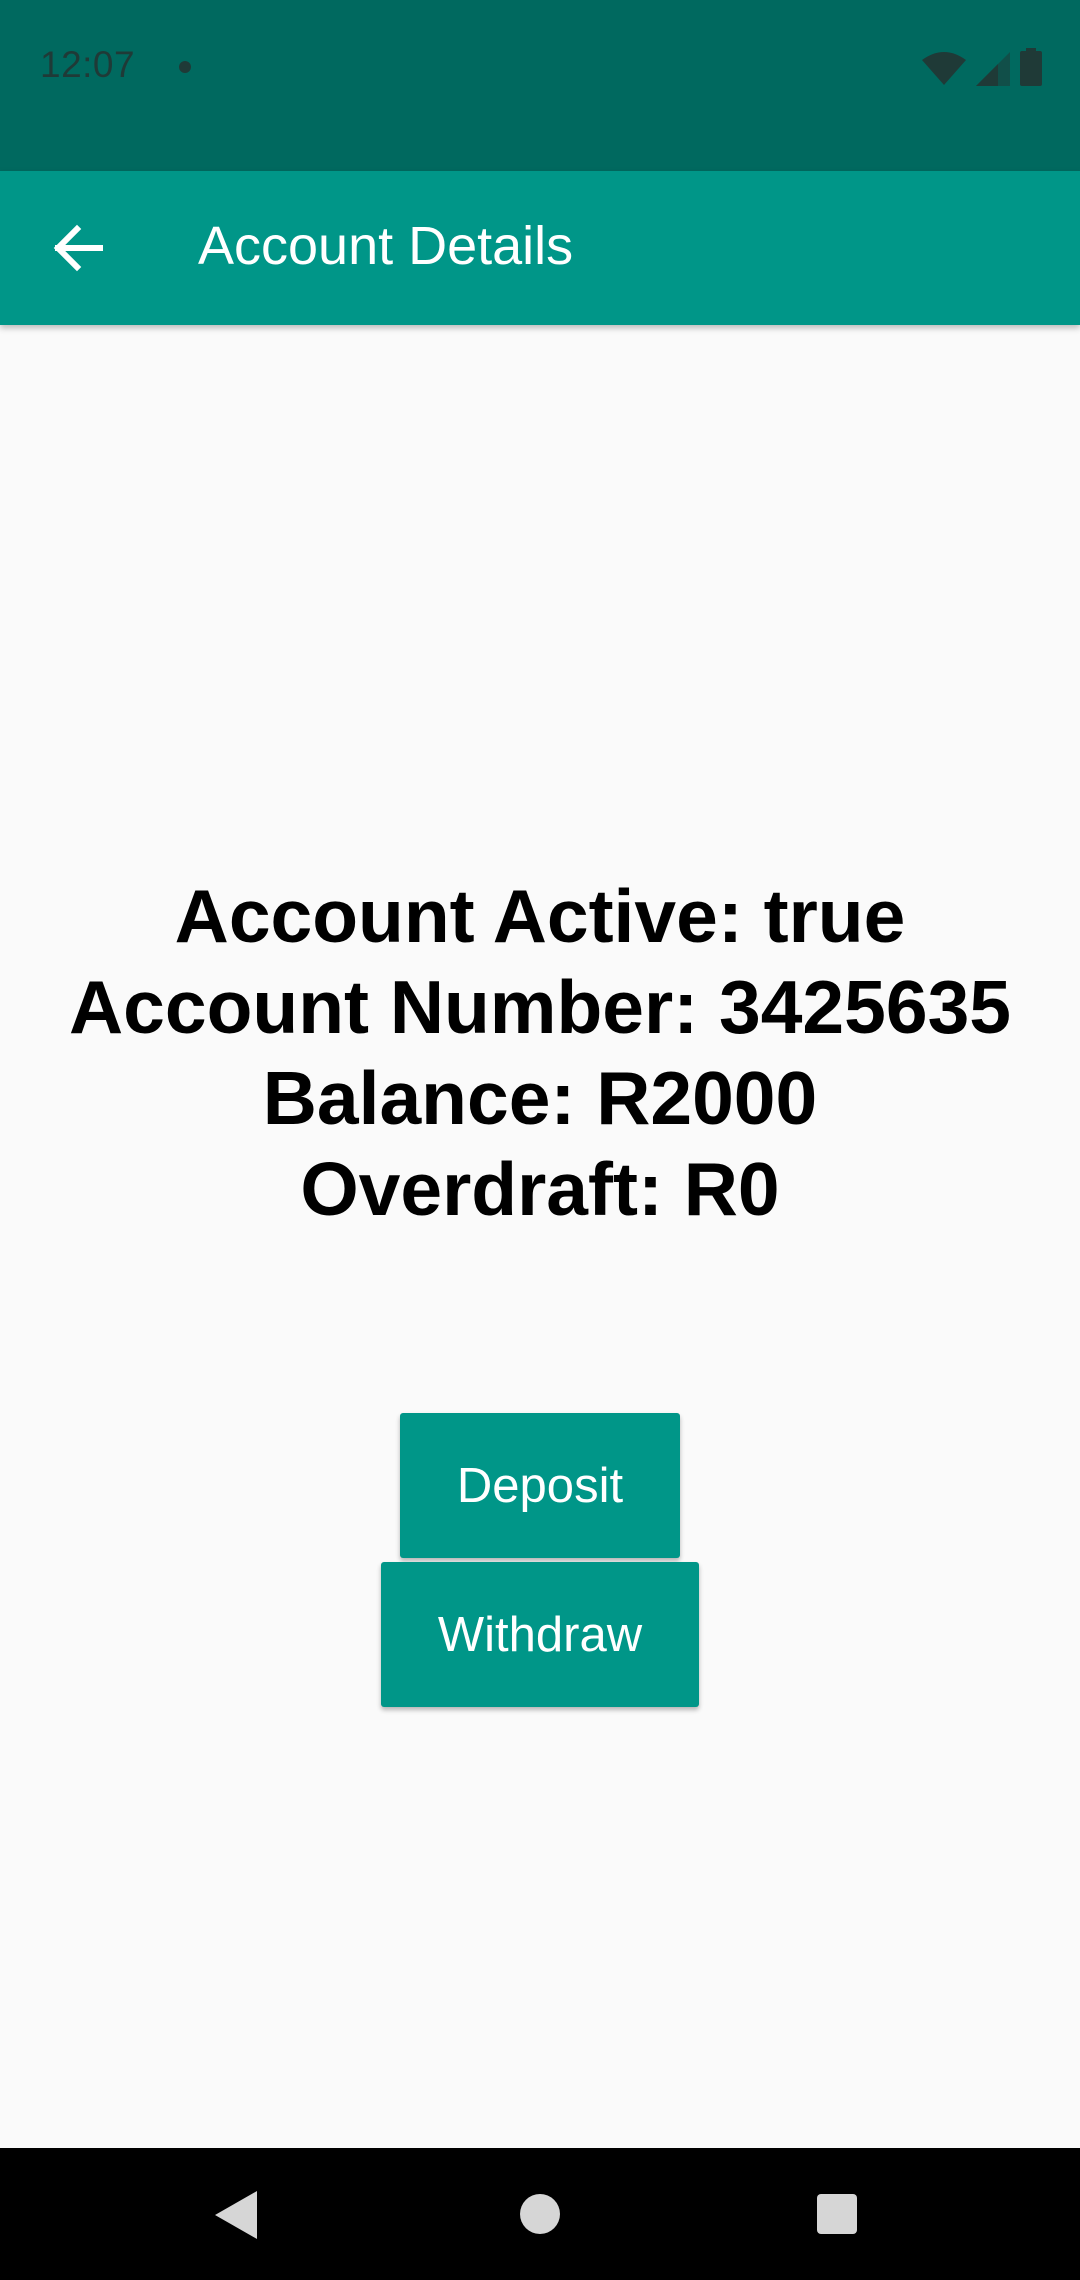 The height and width of the screenshot is (2280, 1080). I want to click on notification-dot-icon, so click(185, 67).